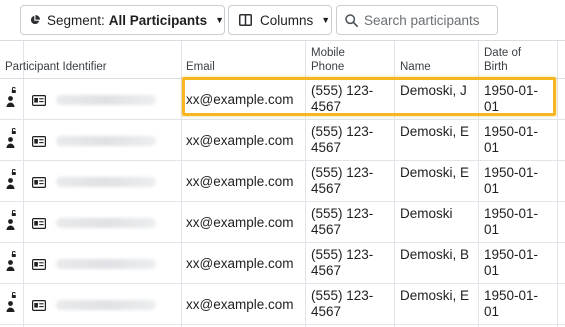  Describe the element at coordinates (243, 60) in the screenshot. I see `header-email: Email` at that location.